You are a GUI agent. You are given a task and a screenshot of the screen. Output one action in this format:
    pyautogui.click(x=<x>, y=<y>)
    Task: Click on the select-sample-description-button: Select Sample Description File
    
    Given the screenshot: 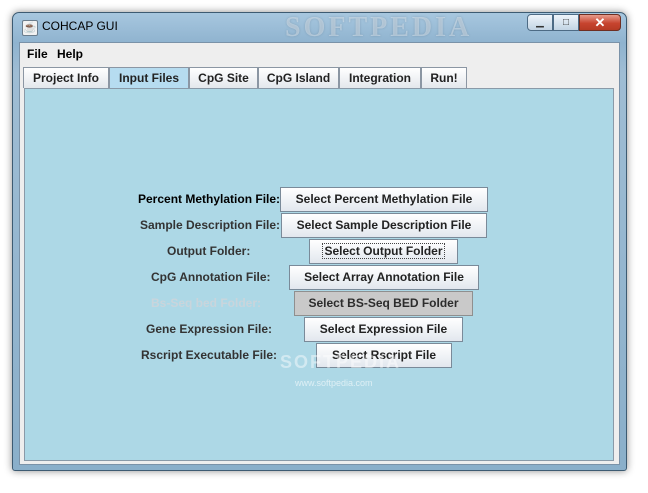 What is the action you would take?
    pyautogui.click(x=384, y=225)
    